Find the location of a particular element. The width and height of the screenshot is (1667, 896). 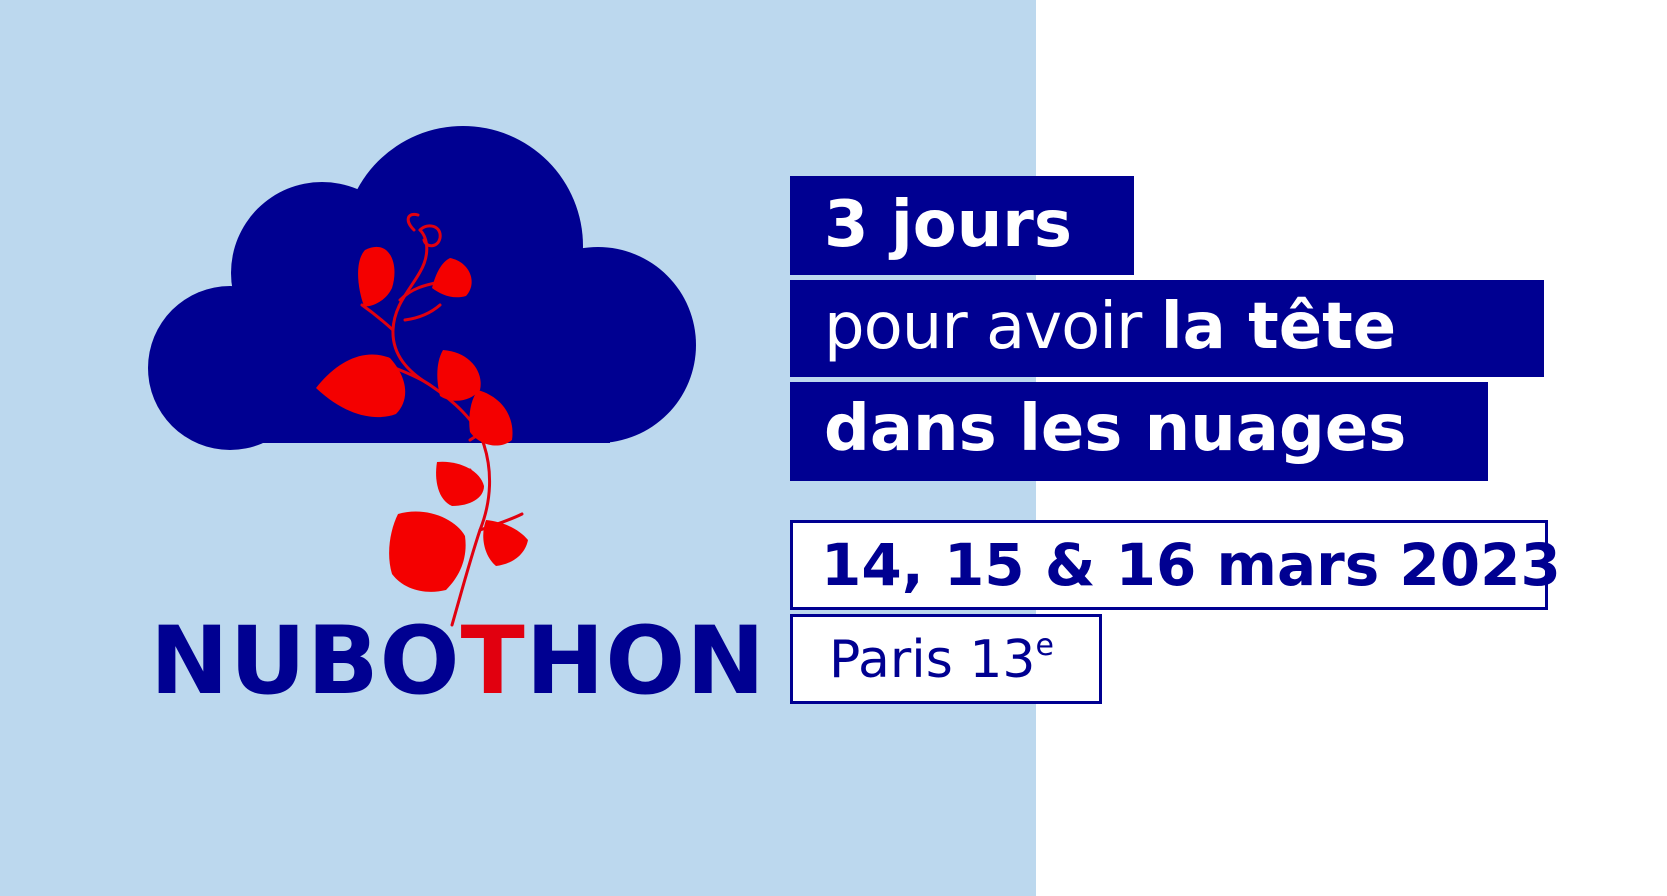

headline-line2-bold: la tête is located at coordinates (1278, 327).